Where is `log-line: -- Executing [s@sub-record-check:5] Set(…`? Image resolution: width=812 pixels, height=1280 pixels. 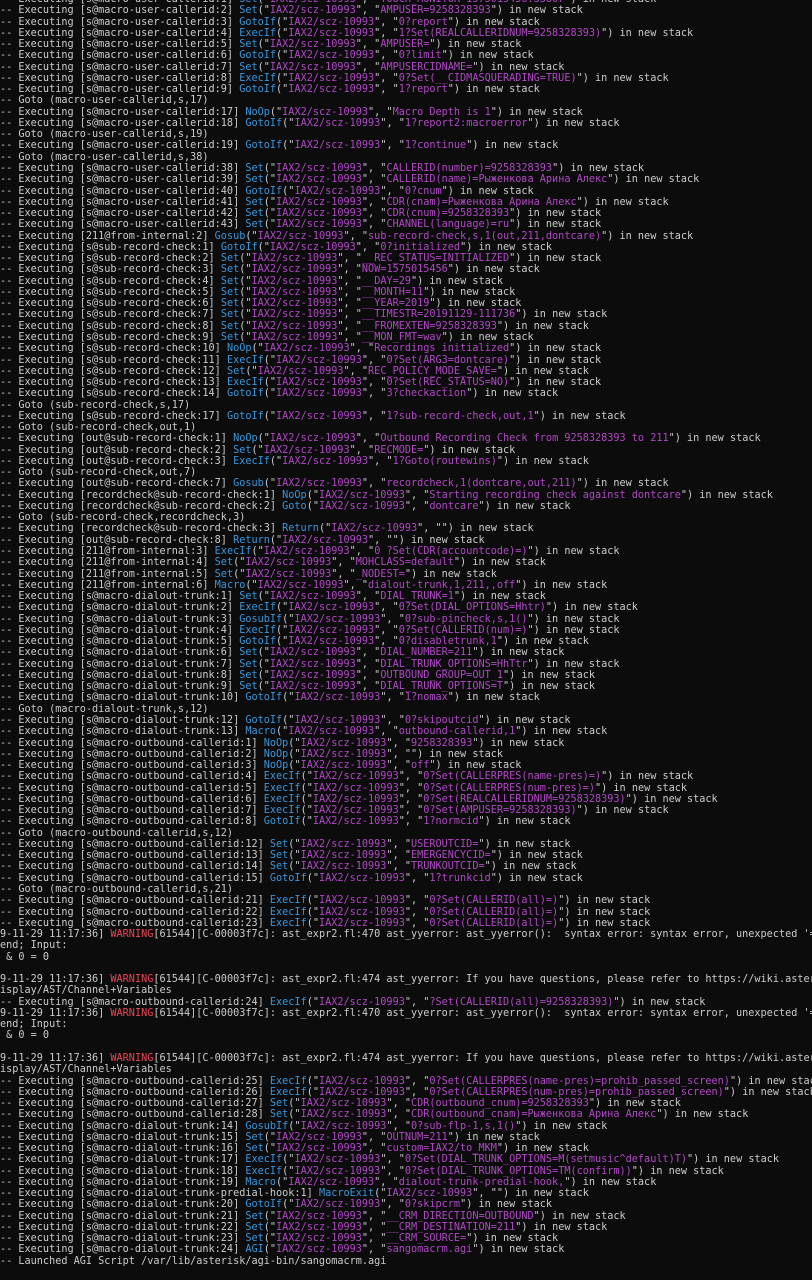
log-line: -- Executing [s@sub-record-check:5] Set(… is located at coordinates (406, 292).